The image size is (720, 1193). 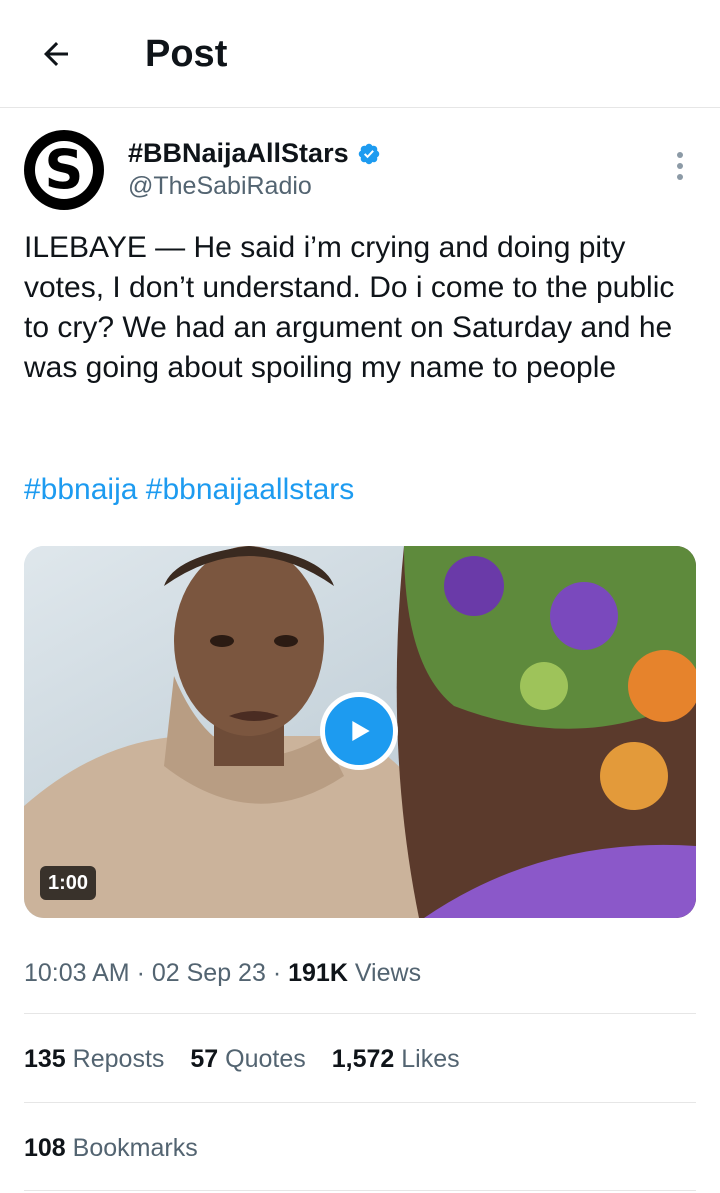 What do you see at coordinates (80, 489) in the screenshot?
I see `hashtag-link: #bbnaija` at bounding box center [80, 489].